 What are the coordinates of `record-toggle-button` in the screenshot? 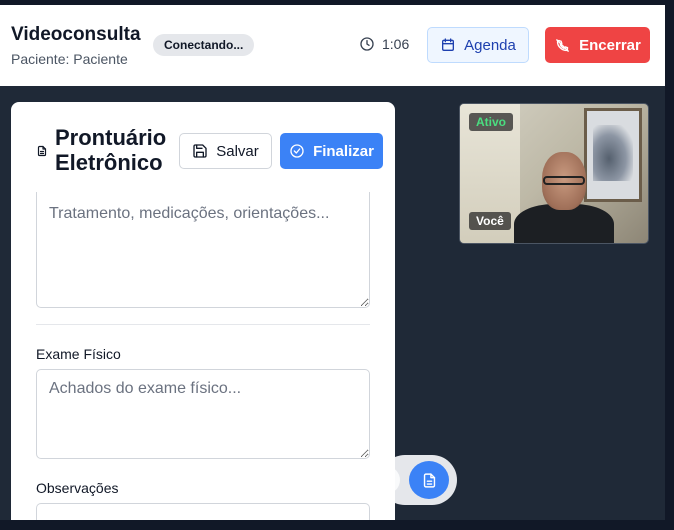 It's located at (429, 480).